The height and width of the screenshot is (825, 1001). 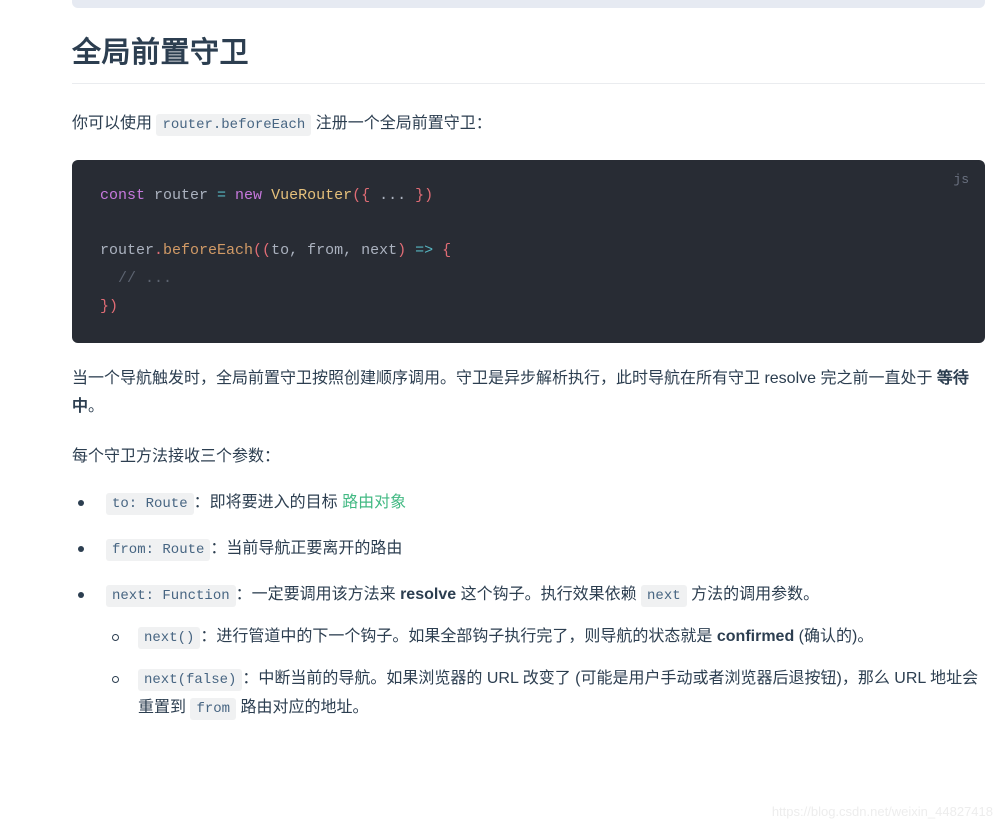 I want to click on code-token: to, from, next, so click(x=334, y=251).